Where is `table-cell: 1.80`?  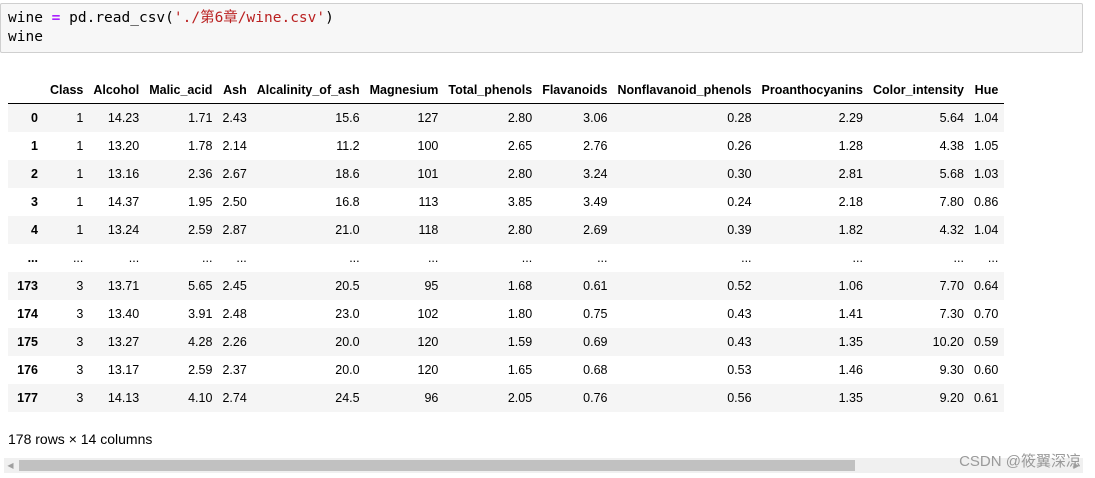 table-cell: 1.80 is located at coordinates (520, 314).